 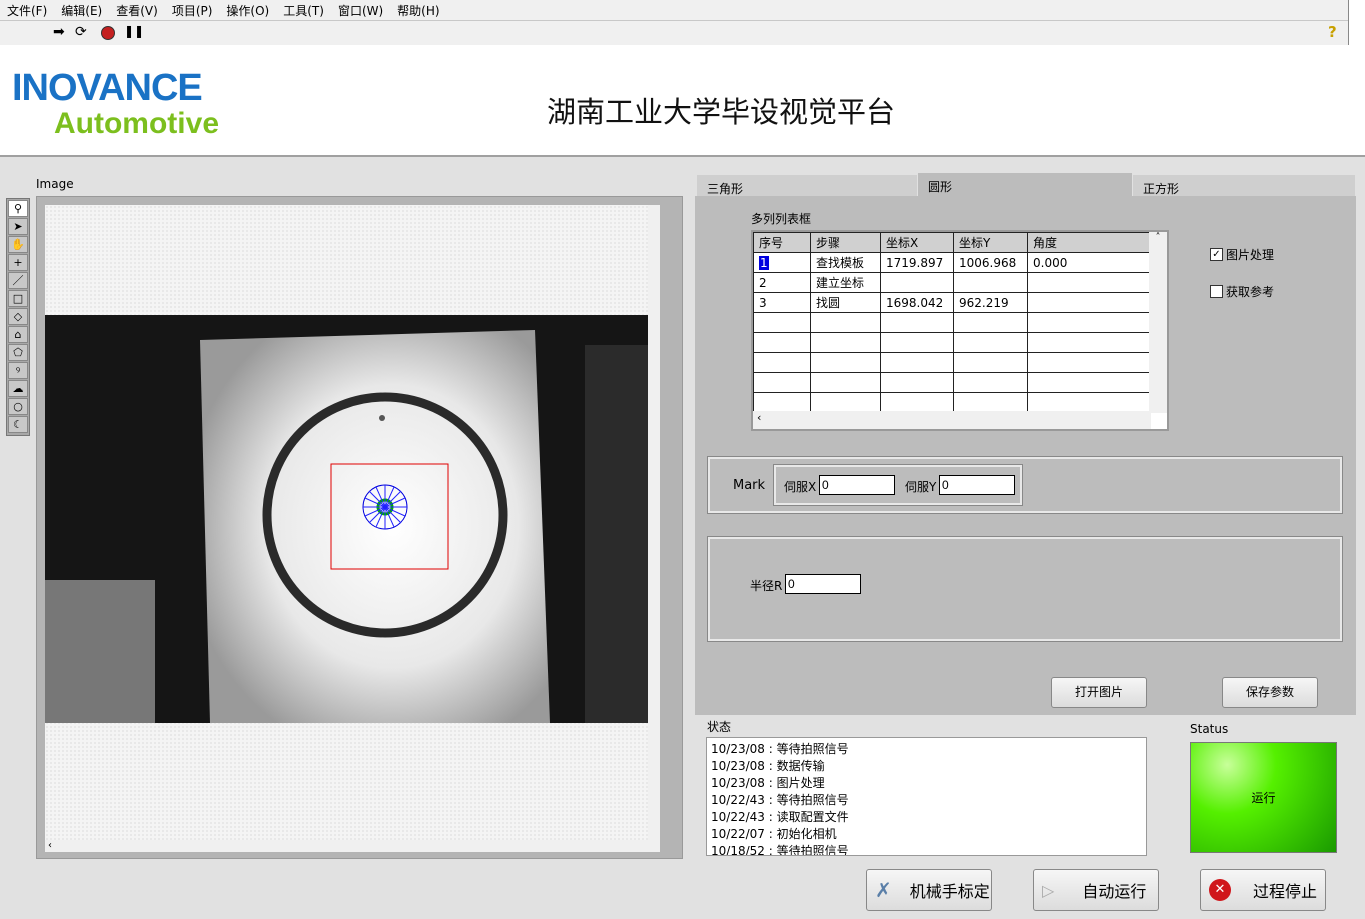 What do you see at coordinates (192, 10) in the screenshot?
I see `menu-project: 项目(P)` at bounding box center [192, 10].